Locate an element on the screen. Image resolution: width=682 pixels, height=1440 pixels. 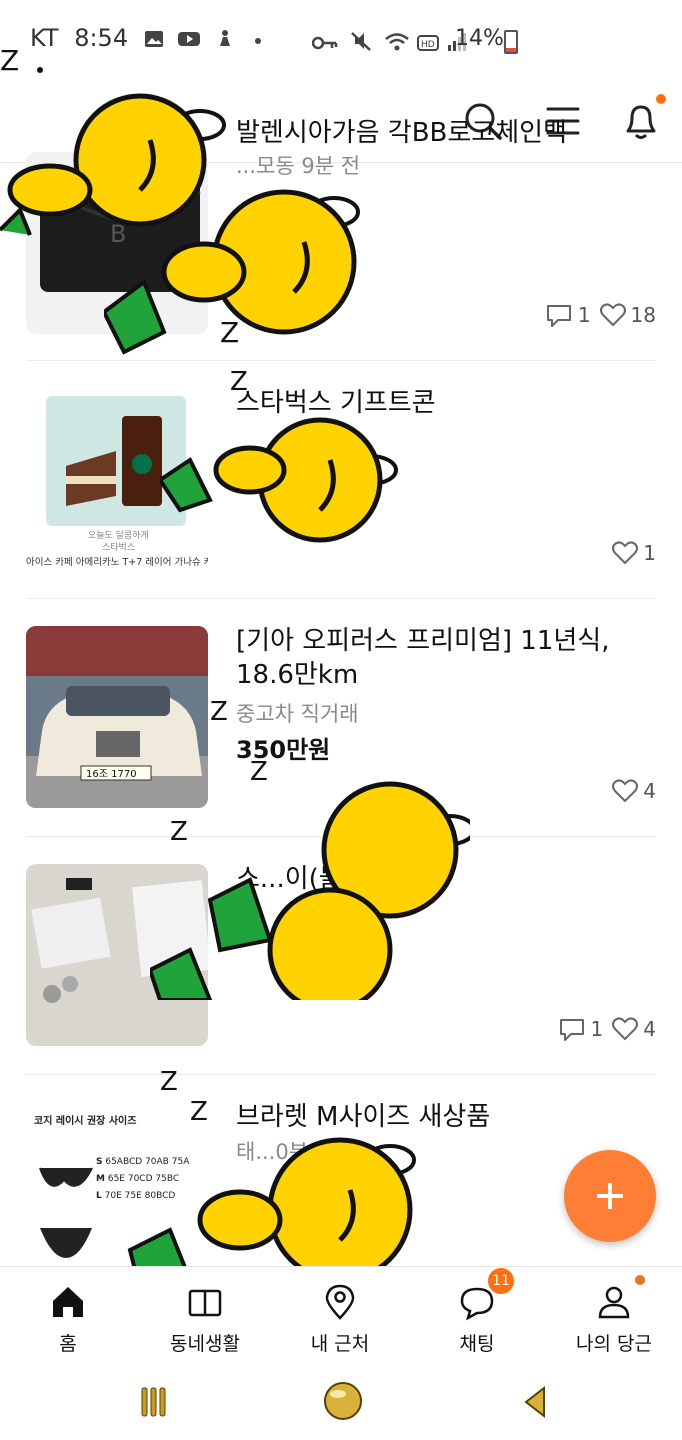
nav-nearby: 내 근처 is located at coordinates (340, 1319).